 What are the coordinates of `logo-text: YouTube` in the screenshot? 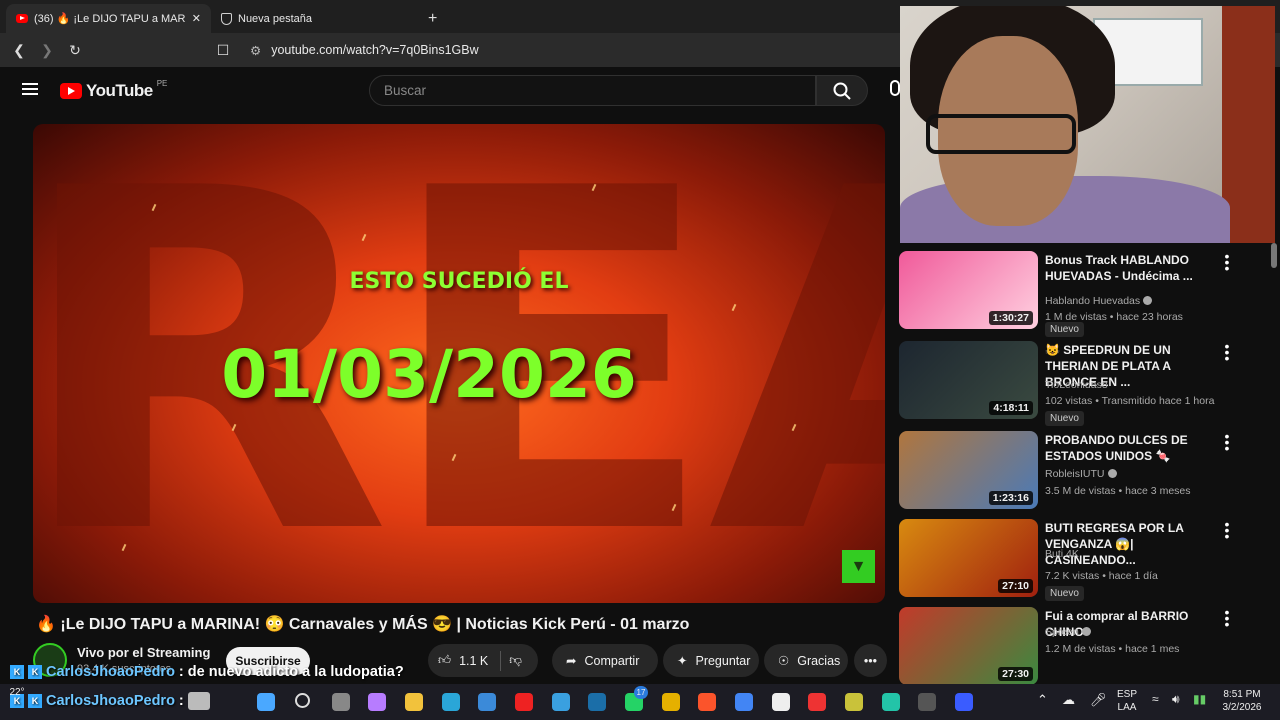 It's located at (119, 90).